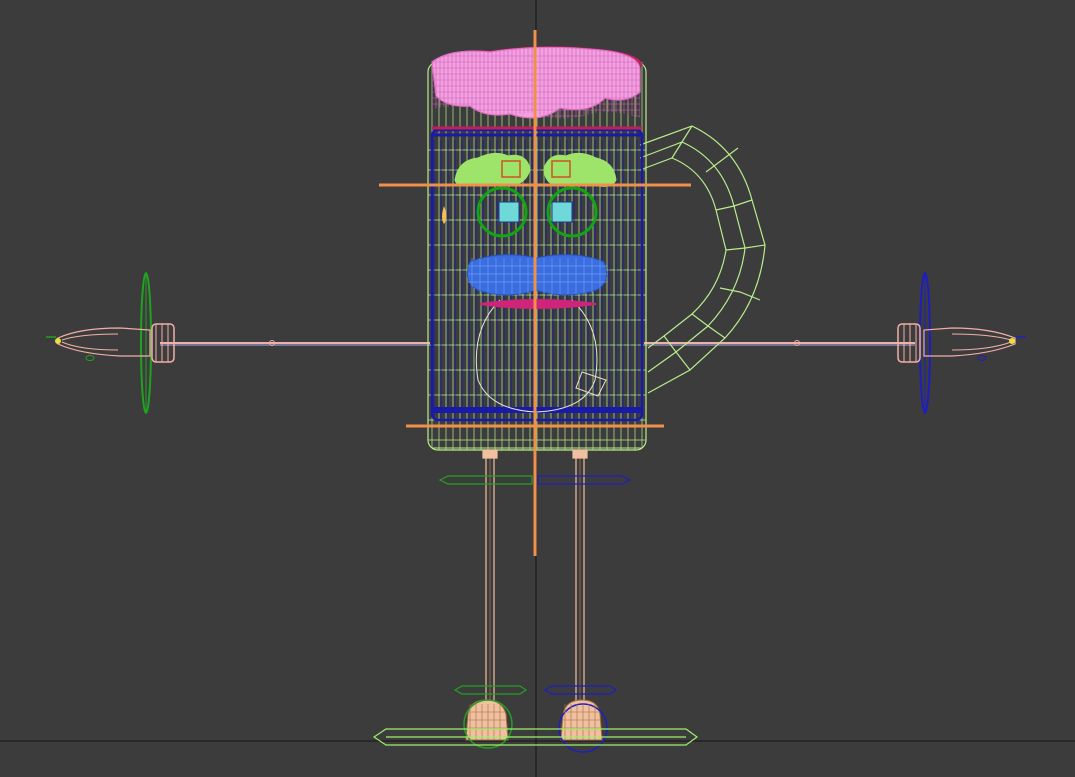 The height and width of the screenshot is (777, 1075). Describe the element at coordinates (702, 259) in the screenshot. I see `mug-handle` at that location.